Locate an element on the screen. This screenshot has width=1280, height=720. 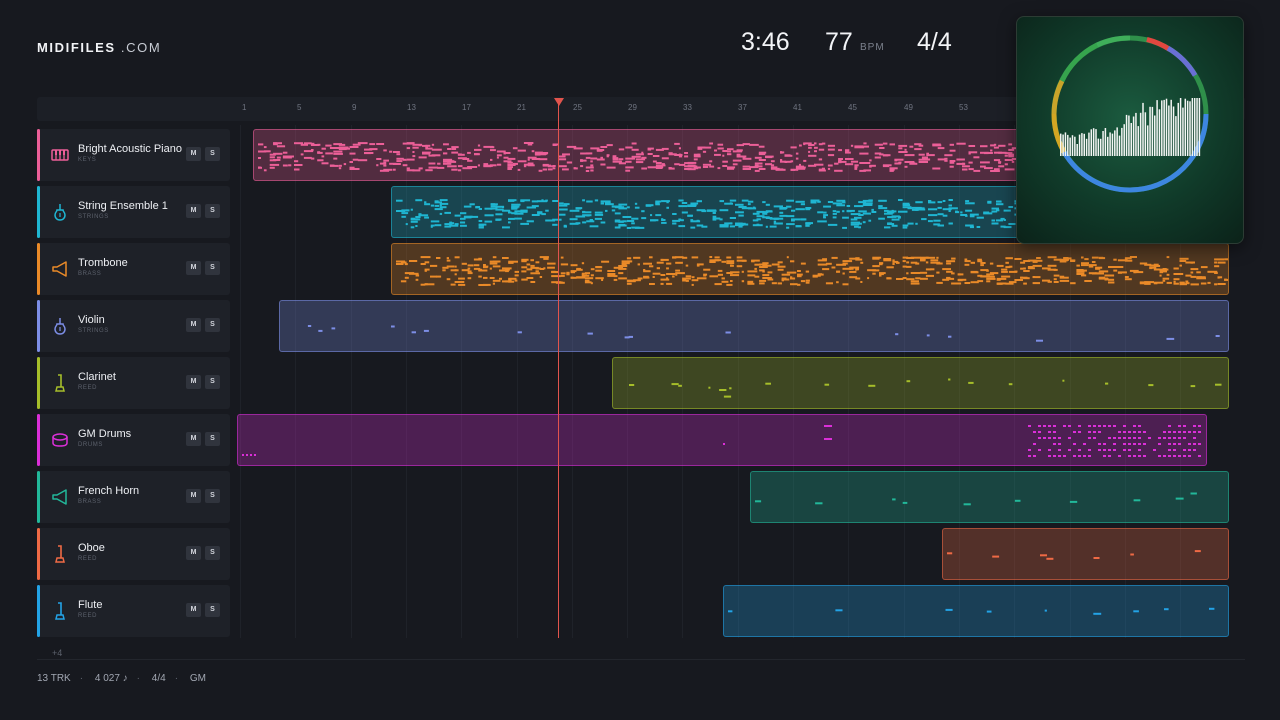
midi-clip-trombone is located at coordinates (810, 269).